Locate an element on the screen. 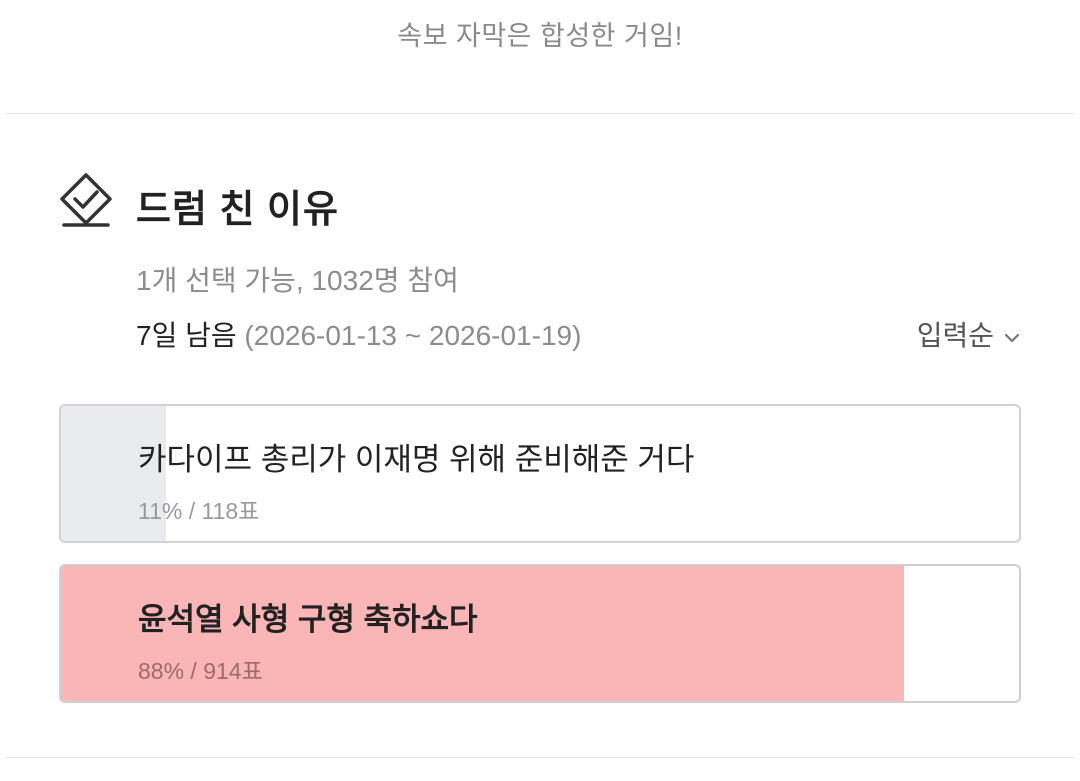 This screenshot has height=781, width=1080. option-result: 11% / 118표 is located at coordinates (199, 511).